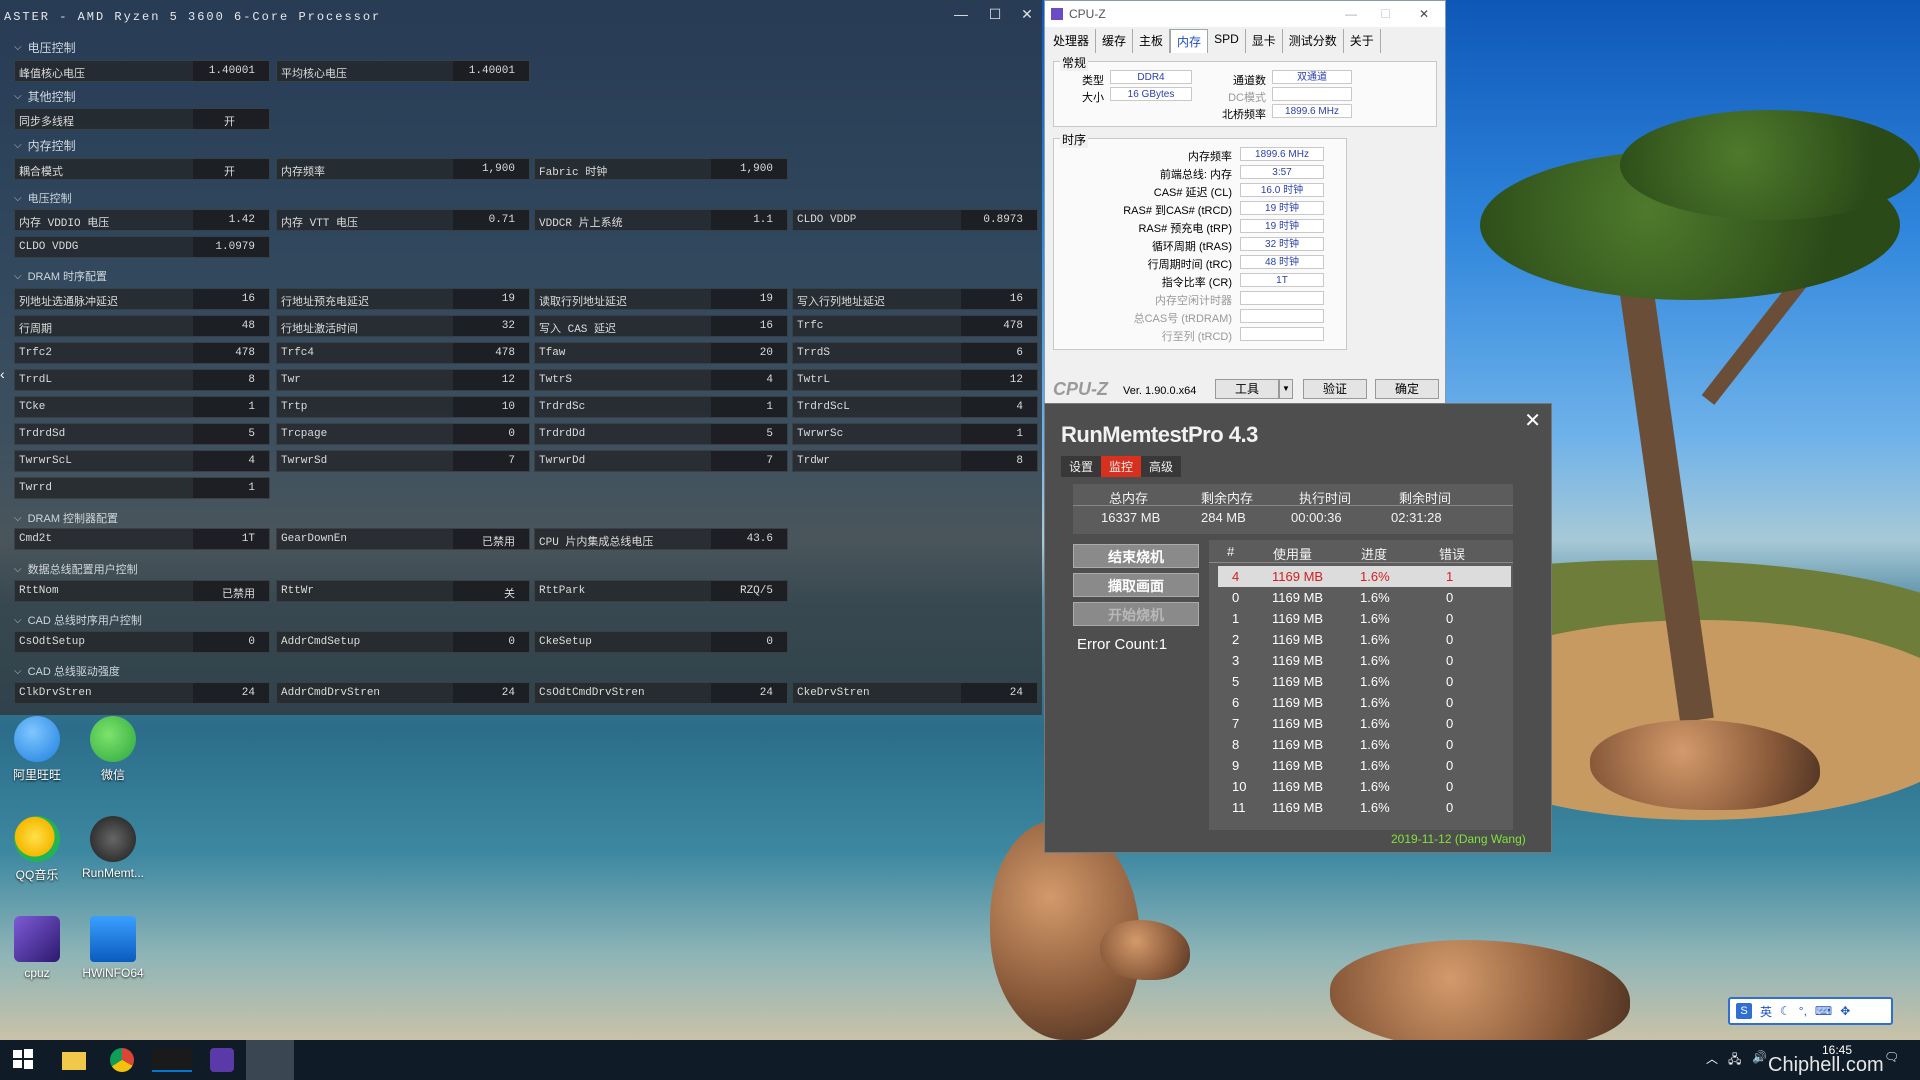  Describe the element at coordinates (1161, 466) in the screenshot. I see `tab-advanced: 高级` at that location.